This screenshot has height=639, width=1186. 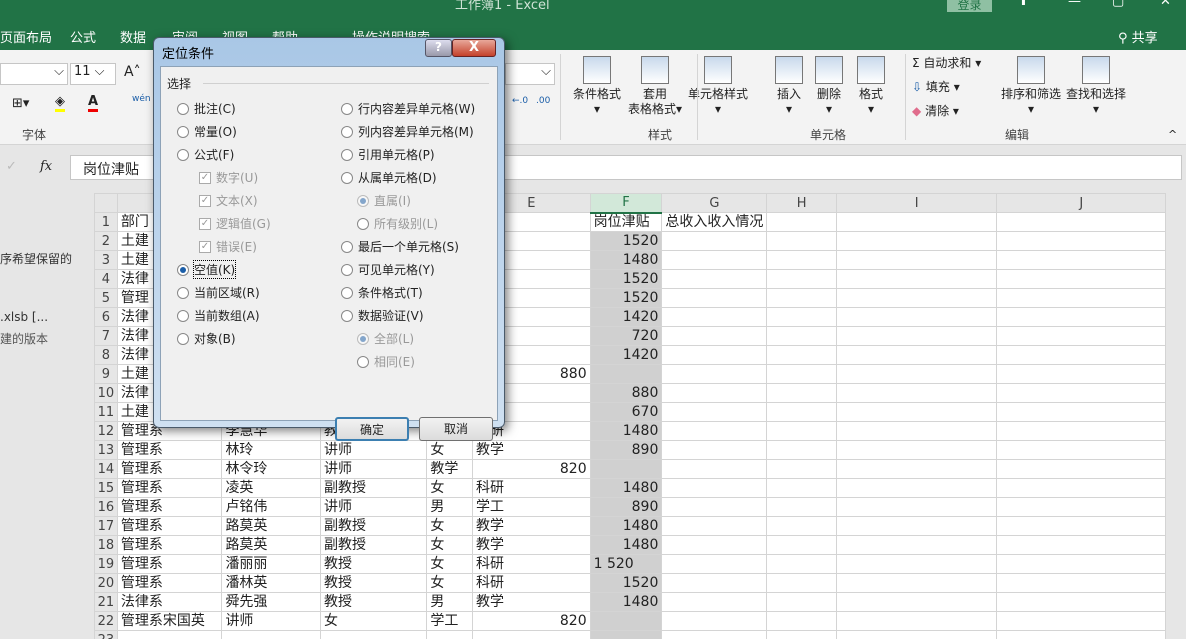 What do you see at coordinates (106, 564) in the screenshot?
I see `row-header: 19` at bounding box center [106, 564].